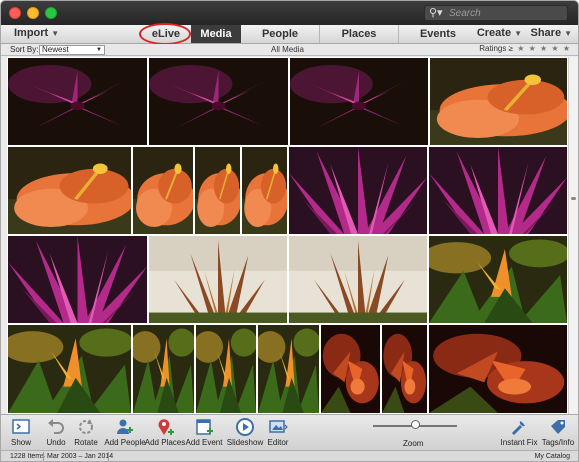 Image resolution: width=579 pixels, height=462 pixels. What do you see at coordinates (289, 13) in the screenshot?
I see `title-bar: ⚲▾` at bounding box center [289, 13].